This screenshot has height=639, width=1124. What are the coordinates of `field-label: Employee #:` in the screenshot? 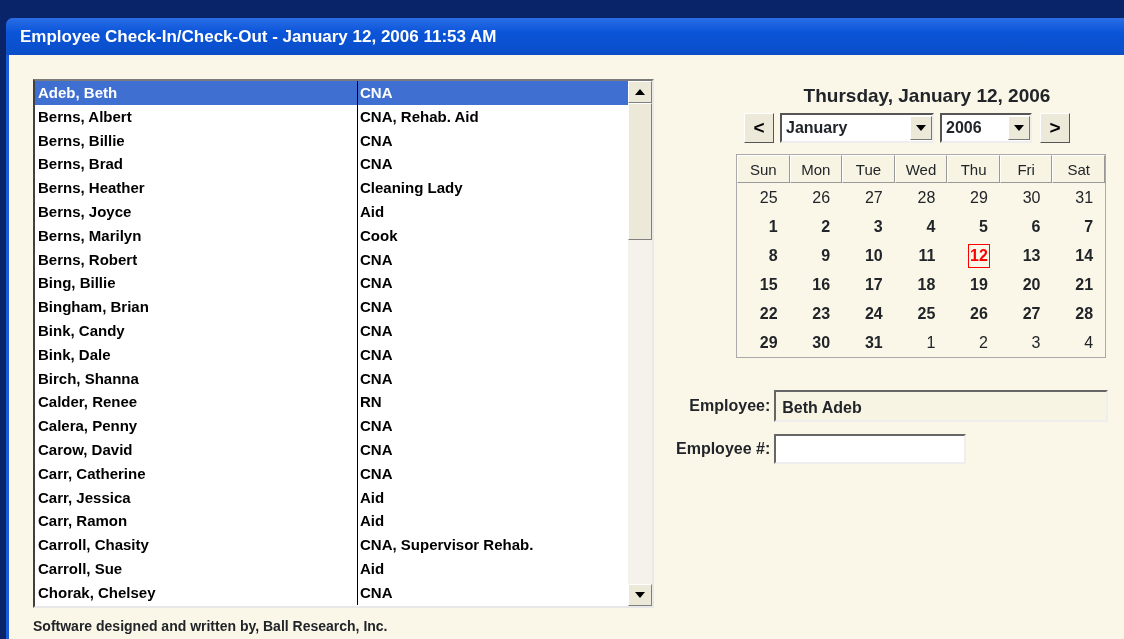 It's located at (723, 448).